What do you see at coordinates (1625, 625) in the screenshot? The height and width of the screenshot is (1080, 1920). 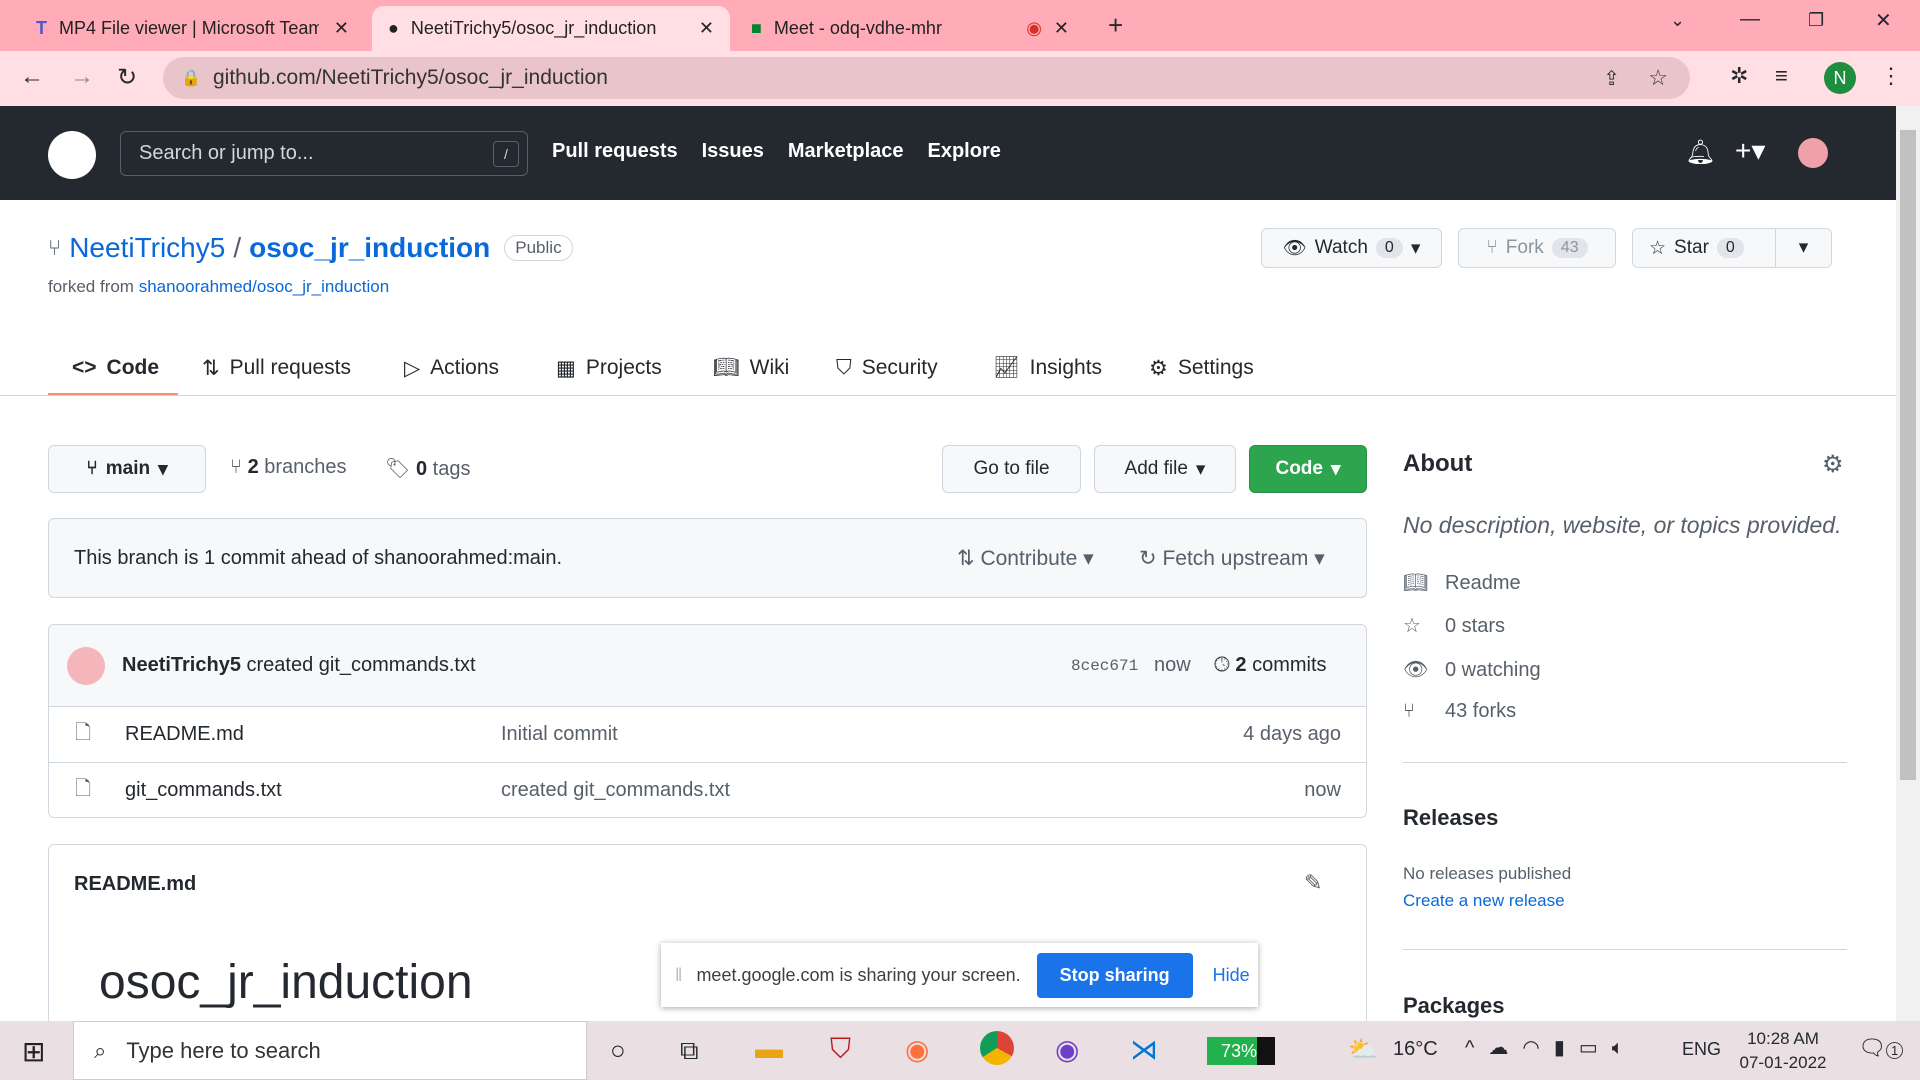 I see `stars-link: ☆ 0 stars` at bounding box center [1625, 625].